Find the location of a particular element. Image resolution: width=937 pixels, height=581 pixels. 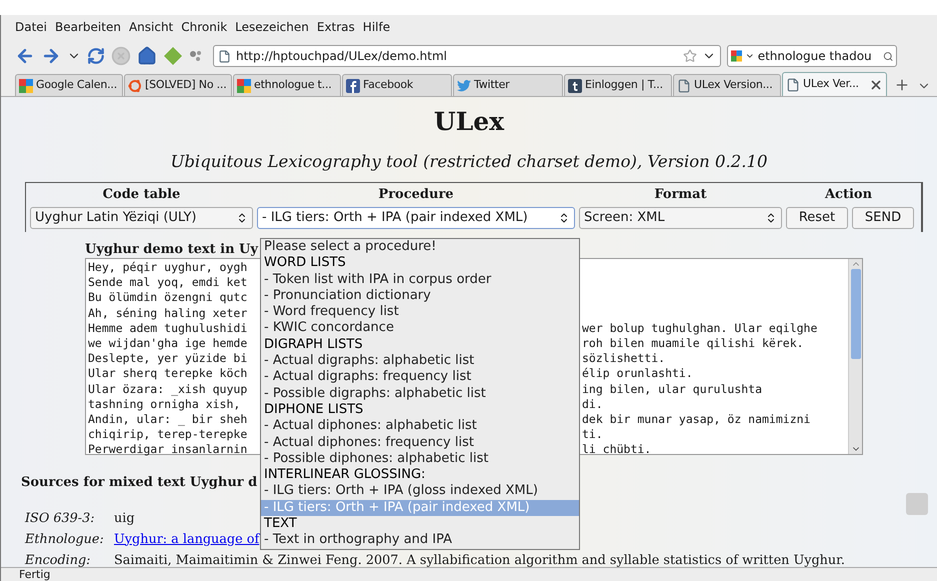

text-line: Deslepte, yer yüzide bi is located at coordinates (168, 358).